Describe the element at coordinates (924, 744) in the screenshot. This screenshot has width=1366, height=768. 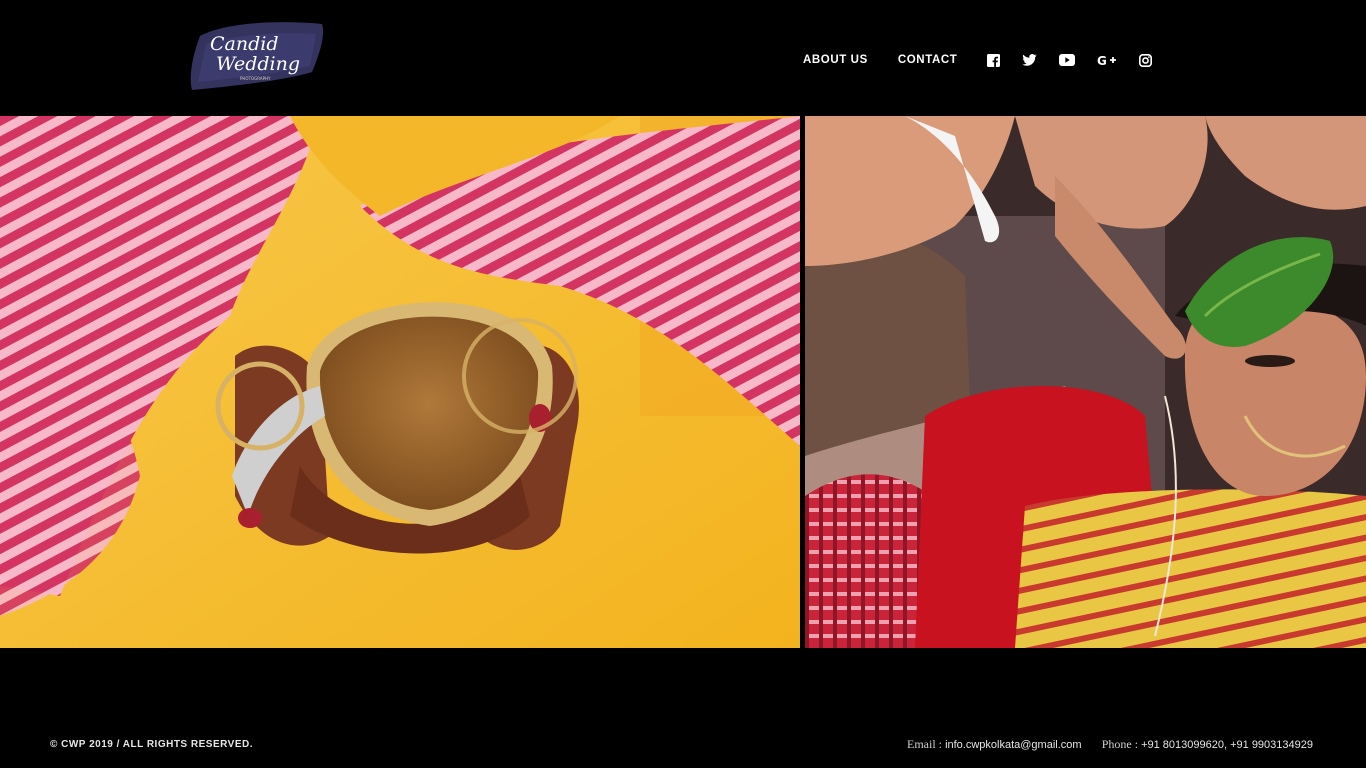
I see `email-label: Email :` at that location.